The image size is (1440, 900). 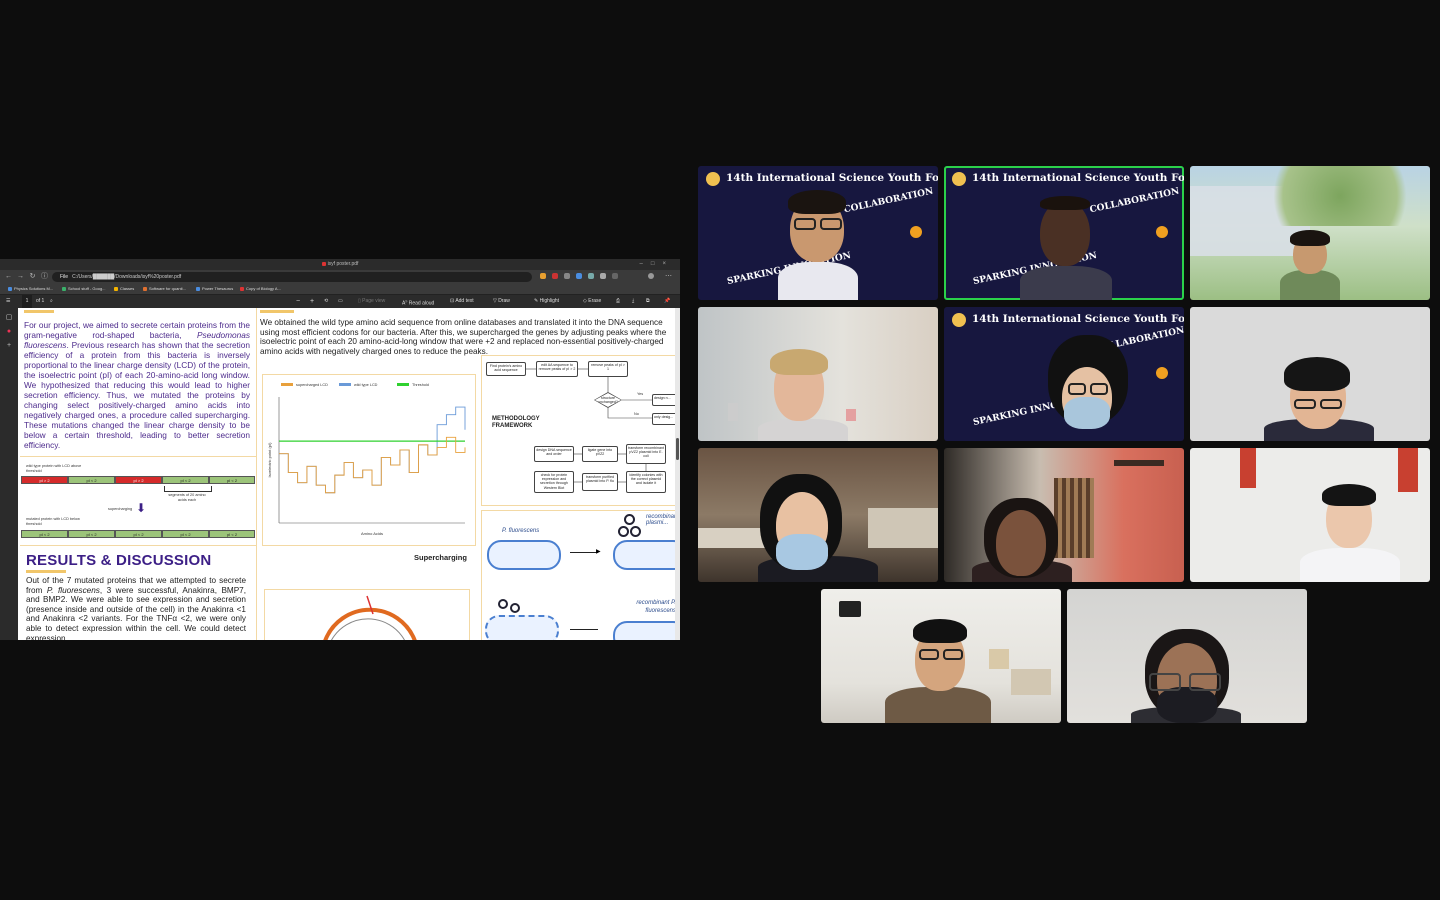 What do you see at coordinates (20, 276) in the screenshot?
I see `forward-icon: →` at bounding box center [20, 276].